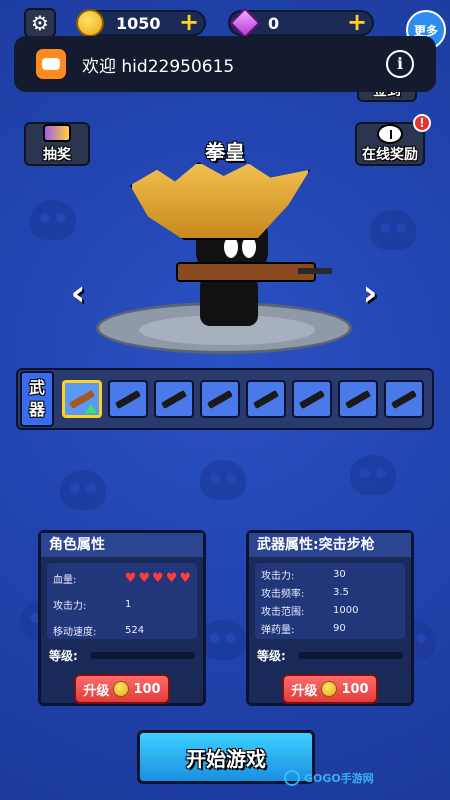 This screenshot has height=800, width=450. Describe the element at coordinates (310, 611) in the screenshot. I see `weapon-range-row: 攻击范围: 1000` at that location.